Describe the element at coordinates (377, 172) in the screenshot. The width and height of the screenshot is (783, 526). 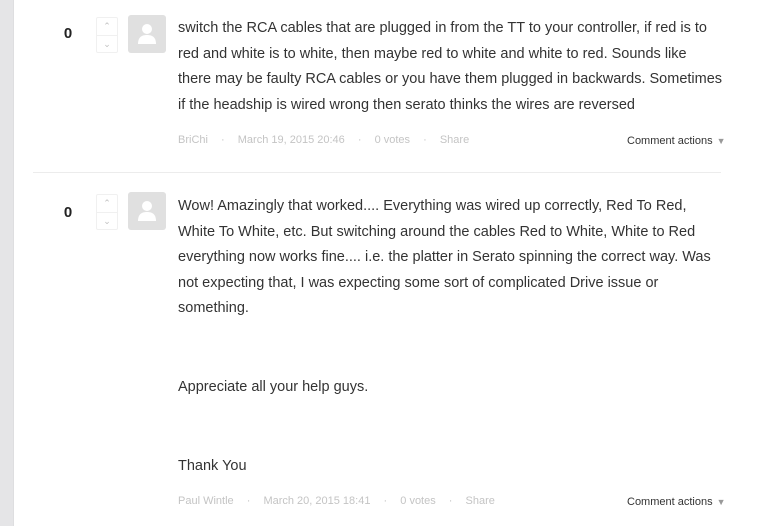
I see `comment-divider` at that location.